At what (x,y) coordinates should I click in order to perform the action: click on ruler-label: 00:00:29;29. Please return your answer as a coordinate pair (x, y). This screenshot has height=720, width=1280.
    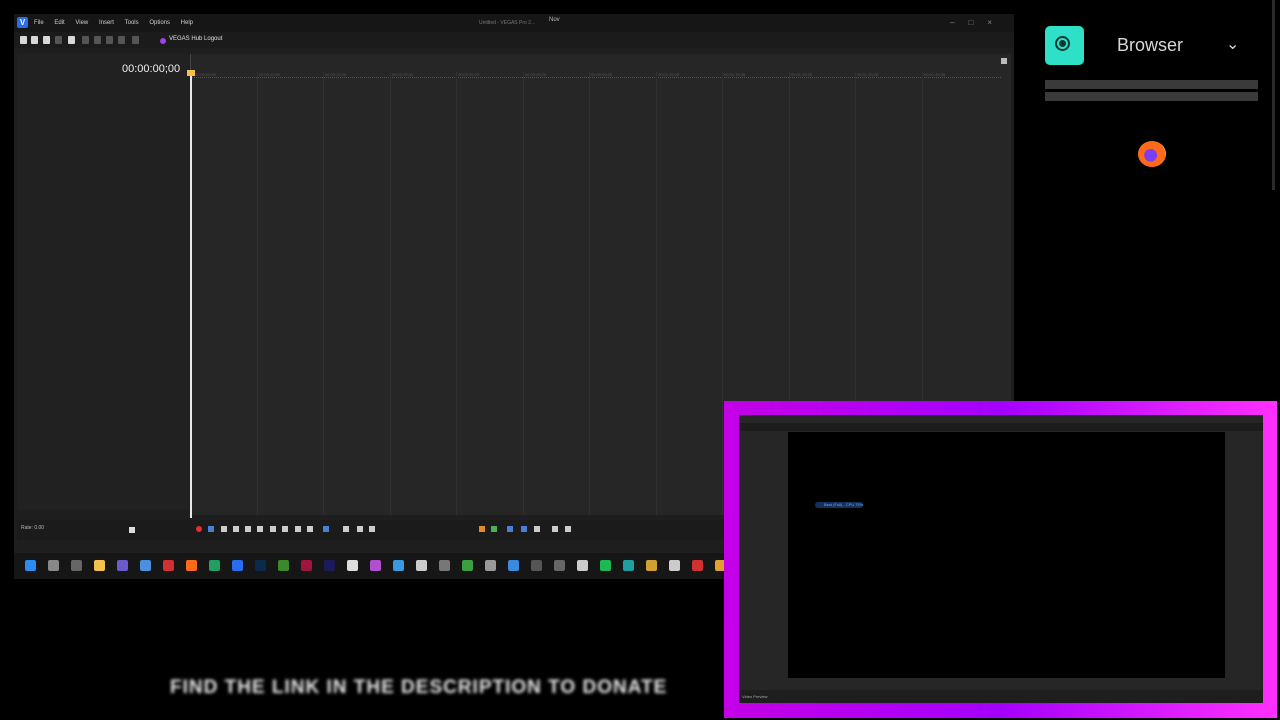
    Looking at the image, I should click on (403, 74).